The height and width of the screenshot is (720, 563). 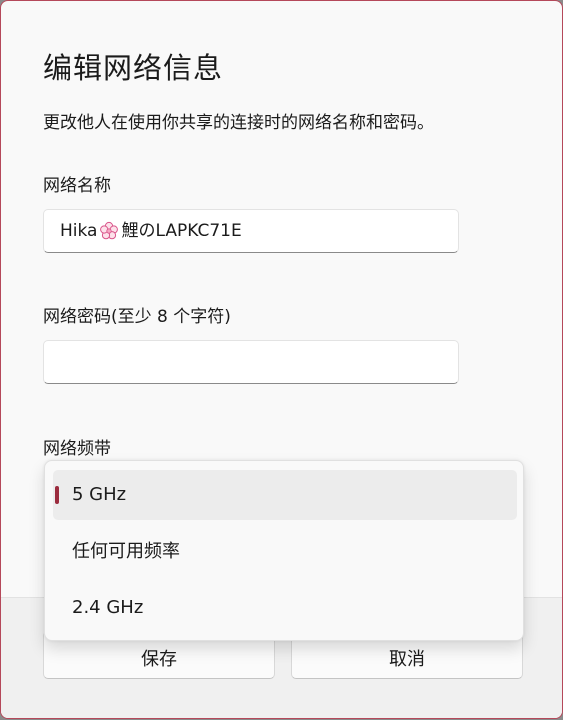 I want to click on selected-indicator, so click(x=57, y=495).